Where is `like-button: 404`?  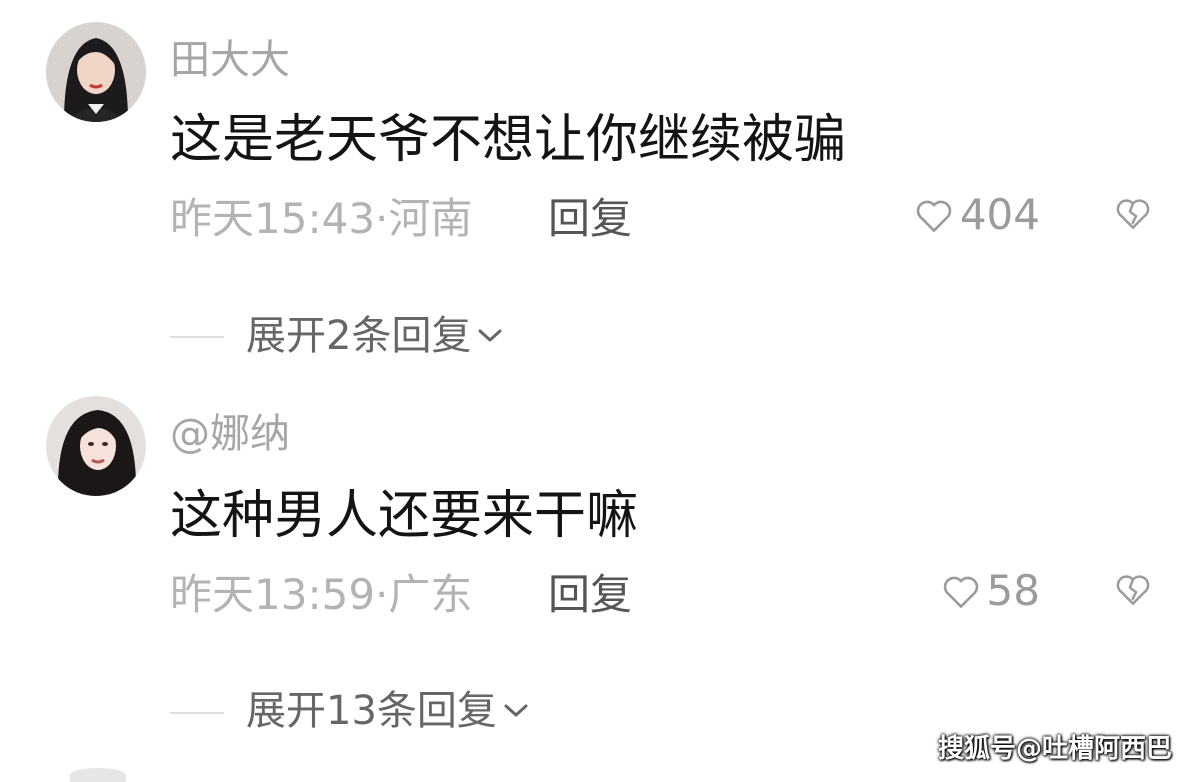
like-button: 404 is located at coordinates (977, 215).